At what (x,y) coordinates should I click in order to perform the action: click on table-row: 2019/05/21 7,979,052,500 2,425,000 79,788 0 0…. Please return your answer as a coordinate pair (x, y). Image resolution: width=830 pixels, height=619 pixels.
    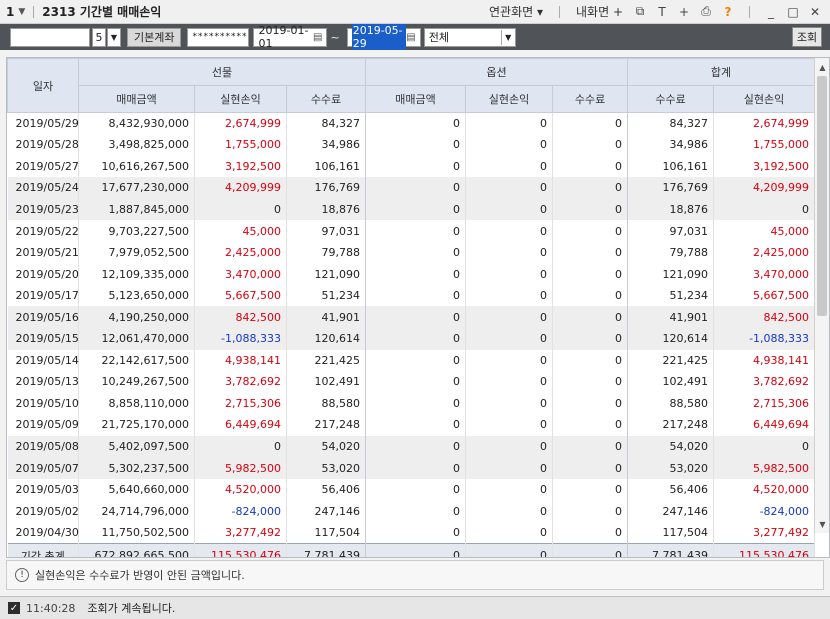
    Looking at the image, I should click on (411, 252).